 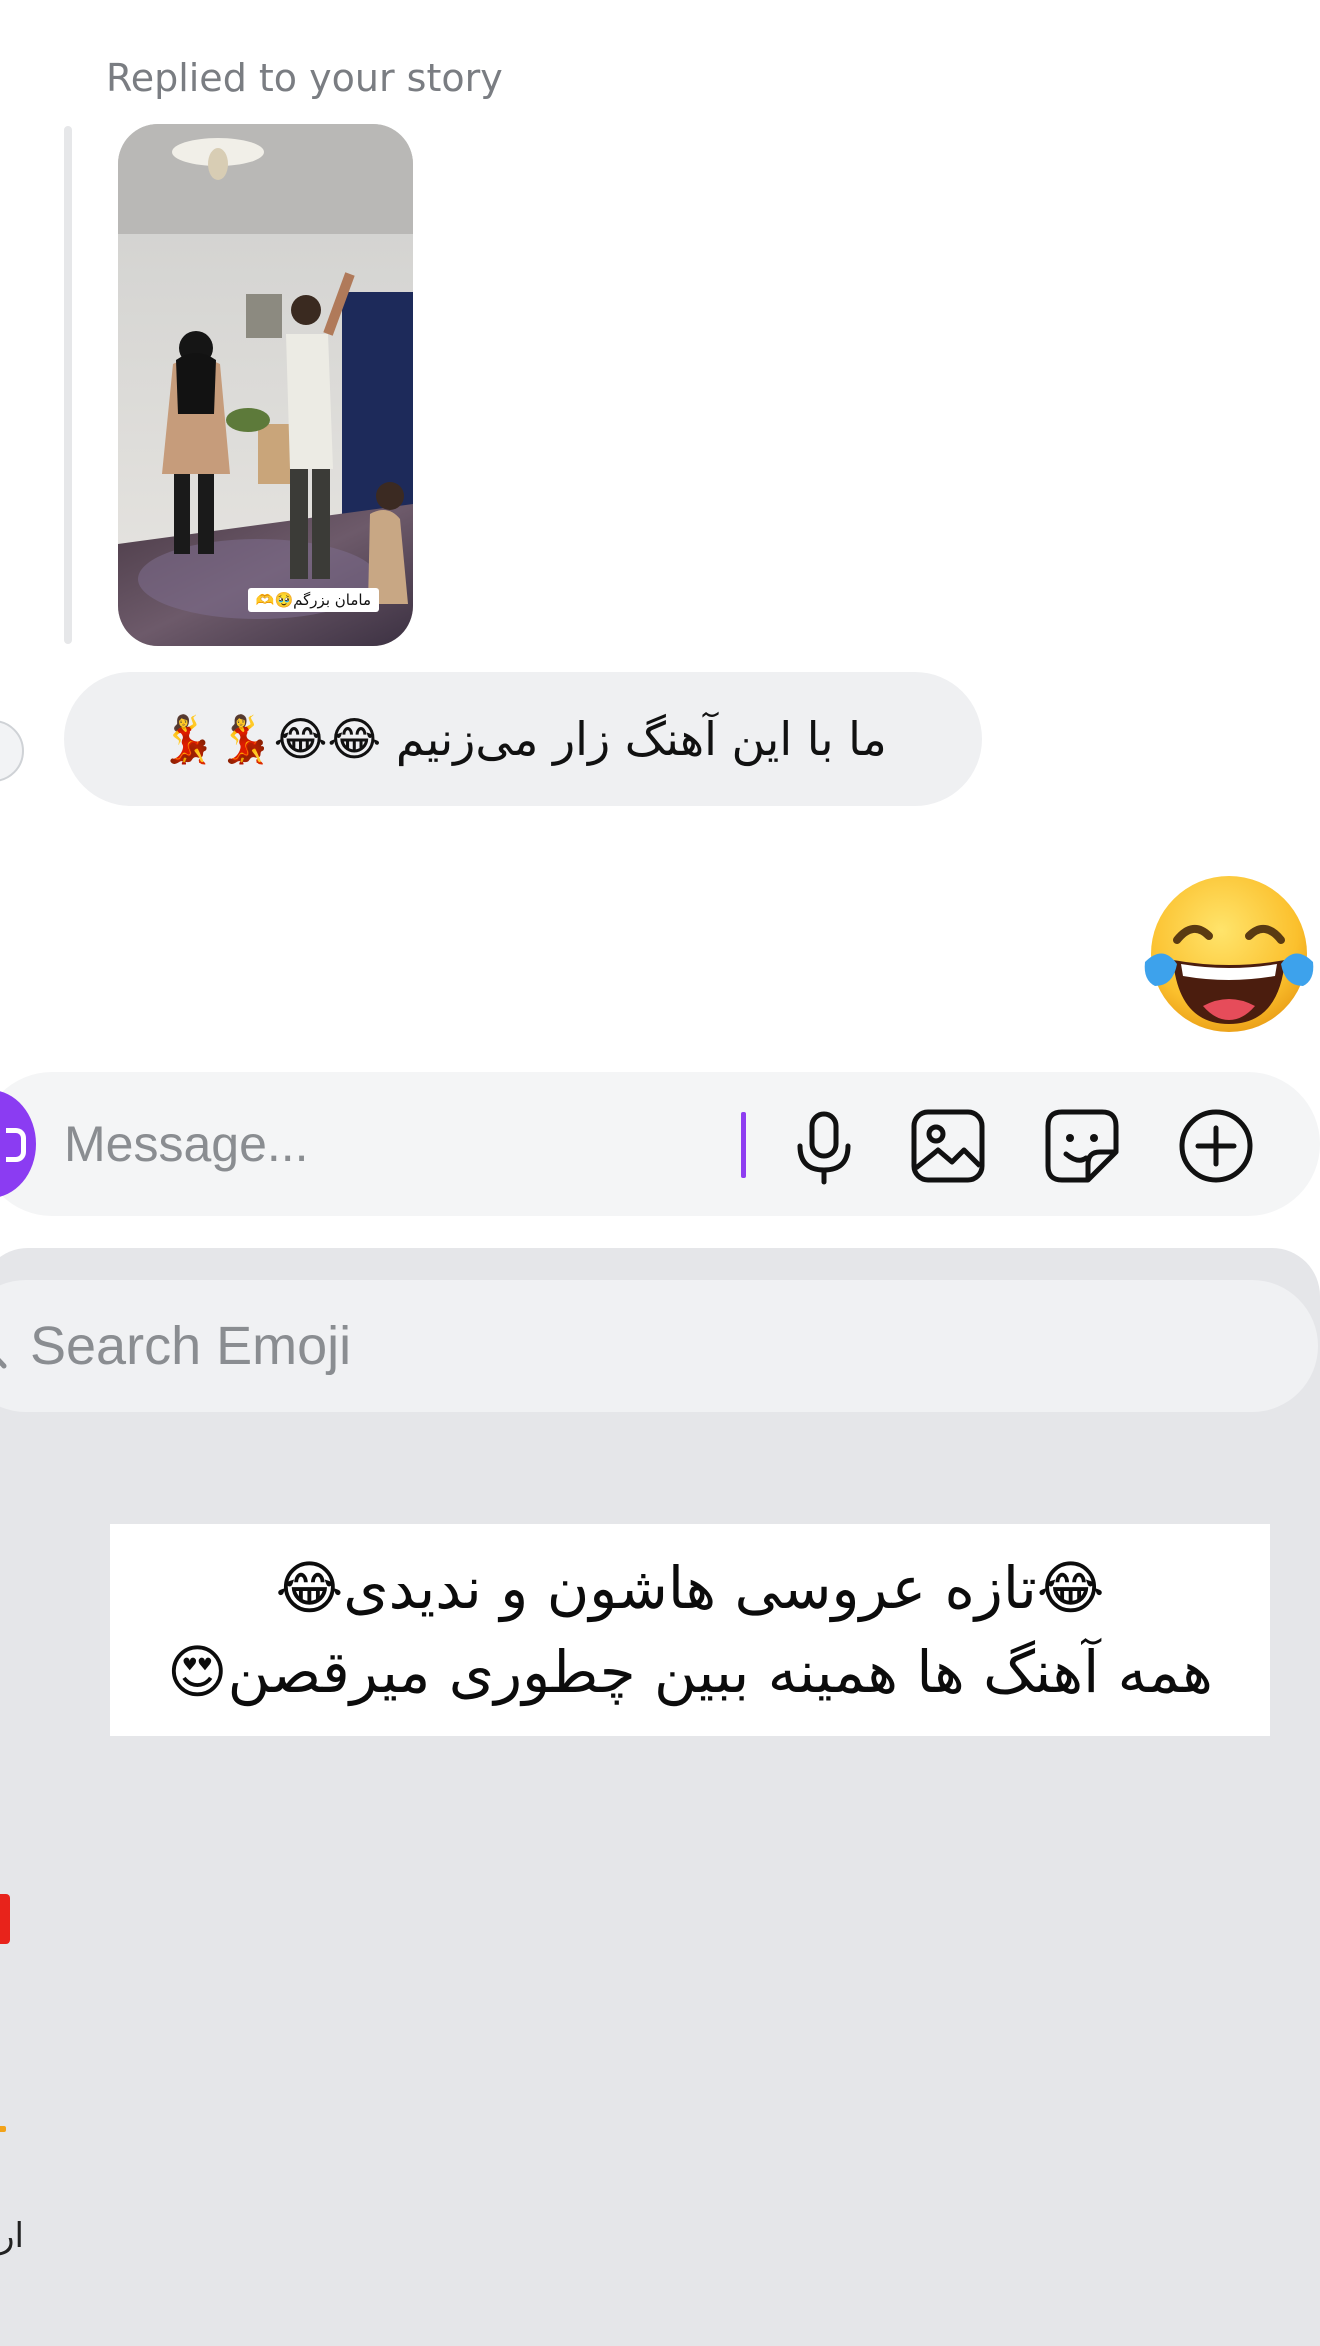 I want to click on text-caret, so click(x=743, y=1145).